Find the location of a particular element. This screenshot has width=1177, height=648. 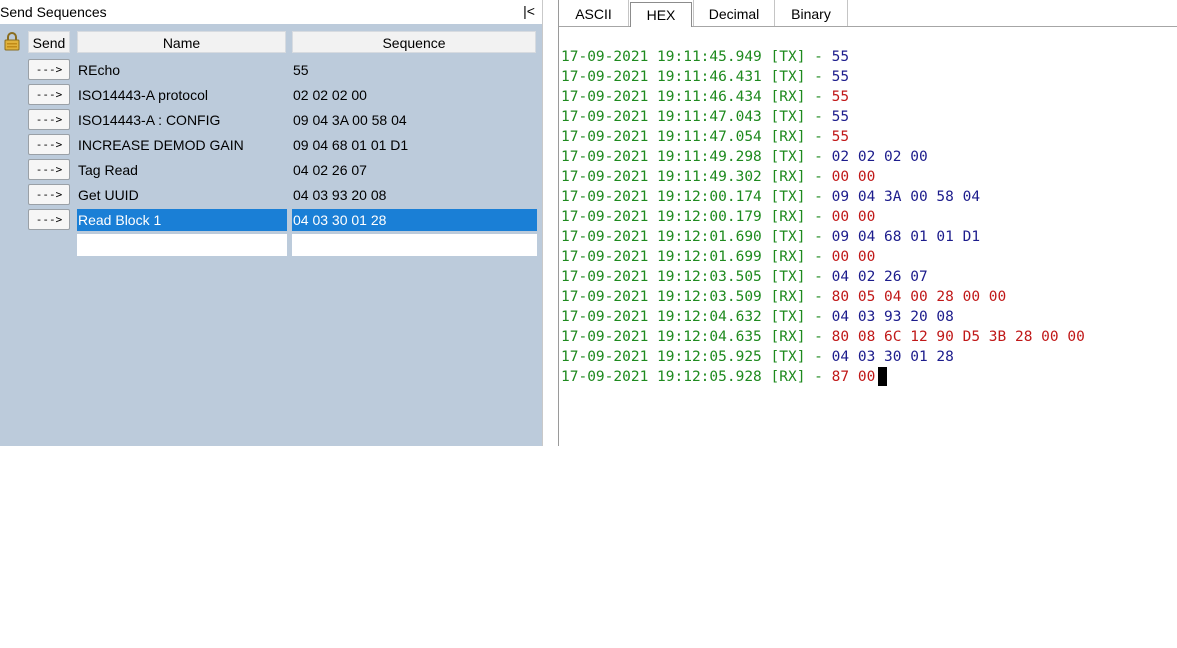

tab-hex: HEX is located at coordinates (661, 14).